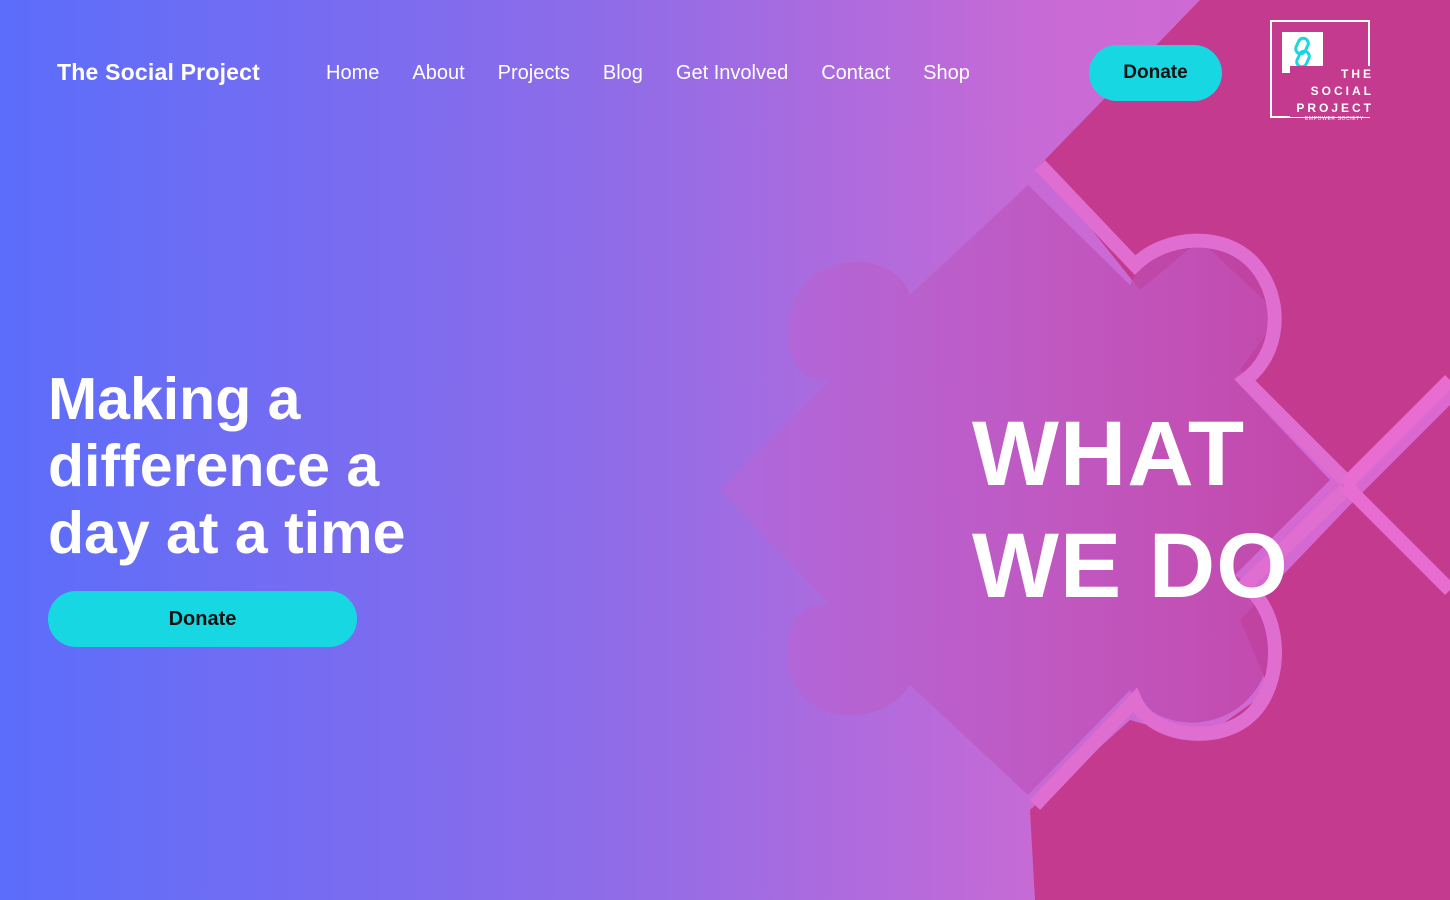 This screenshot has height=900, width=1450. What do you see at coordinates (1130, 510) in the screenshot?
I see `what-we-do-title: WHAT WE DO` at bounding box center [1130, 510].